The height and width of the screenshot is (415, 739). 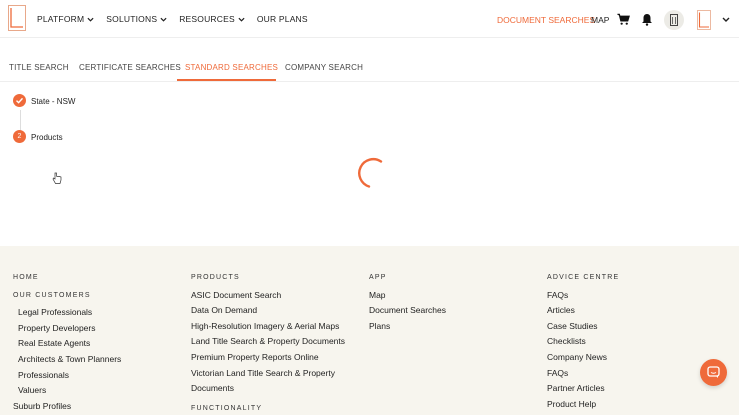 What do you see at coordinates (577, 357) in the screenshot?
I see `footer-link-company-news: Company News` at bounding box center [577, 357].